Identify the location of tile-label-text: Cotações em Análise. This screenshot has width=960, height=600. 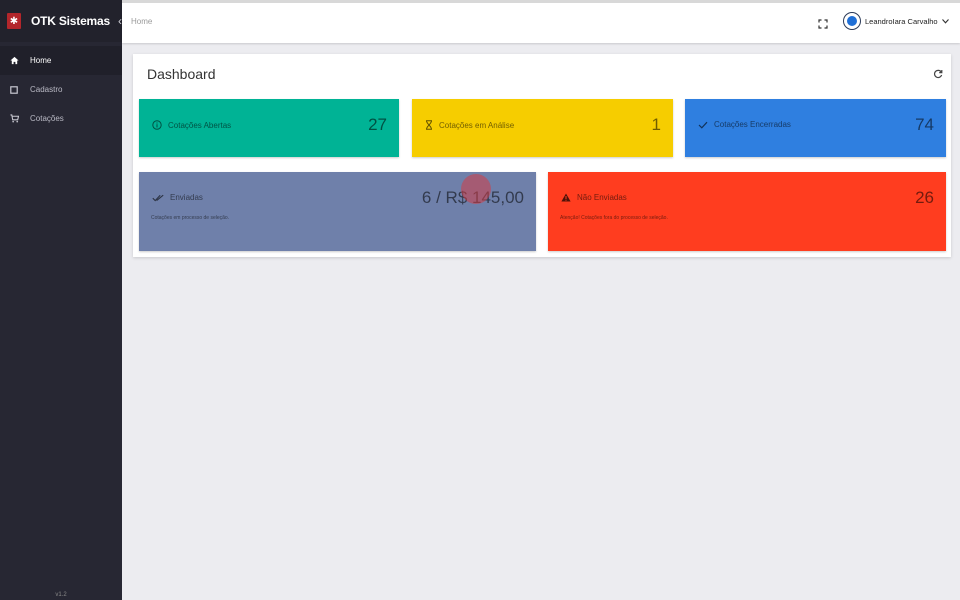
(477, 125).